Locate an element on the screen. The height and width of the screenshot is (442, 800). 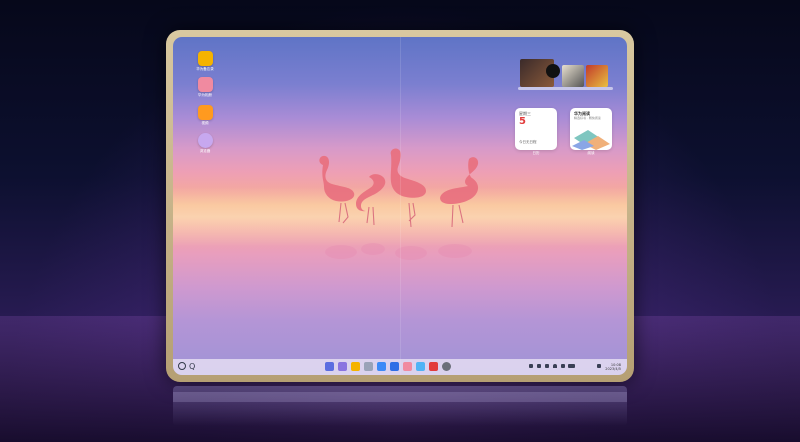
desktop-icon-video: 视频 is located at coordinates (205, 115).